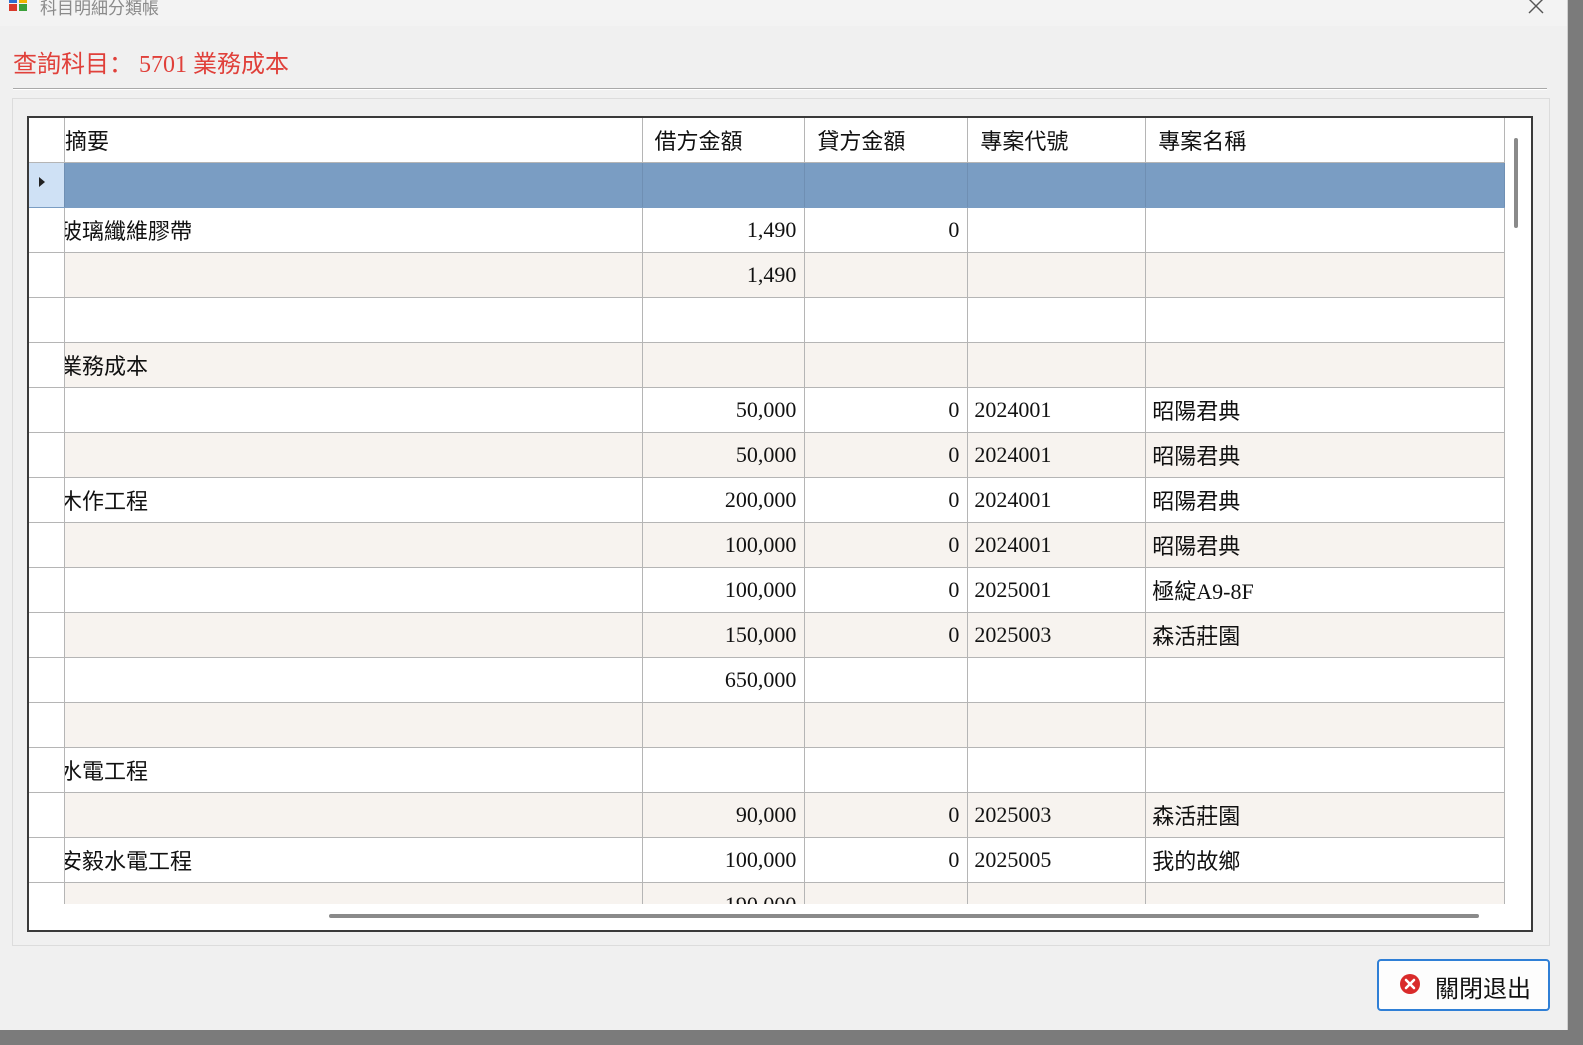 This screenshot has width=1583, height=1045. Describe the element at coordinates (353, 140) in the screenshot. I see `column-header-summary: 摘要` at that location.